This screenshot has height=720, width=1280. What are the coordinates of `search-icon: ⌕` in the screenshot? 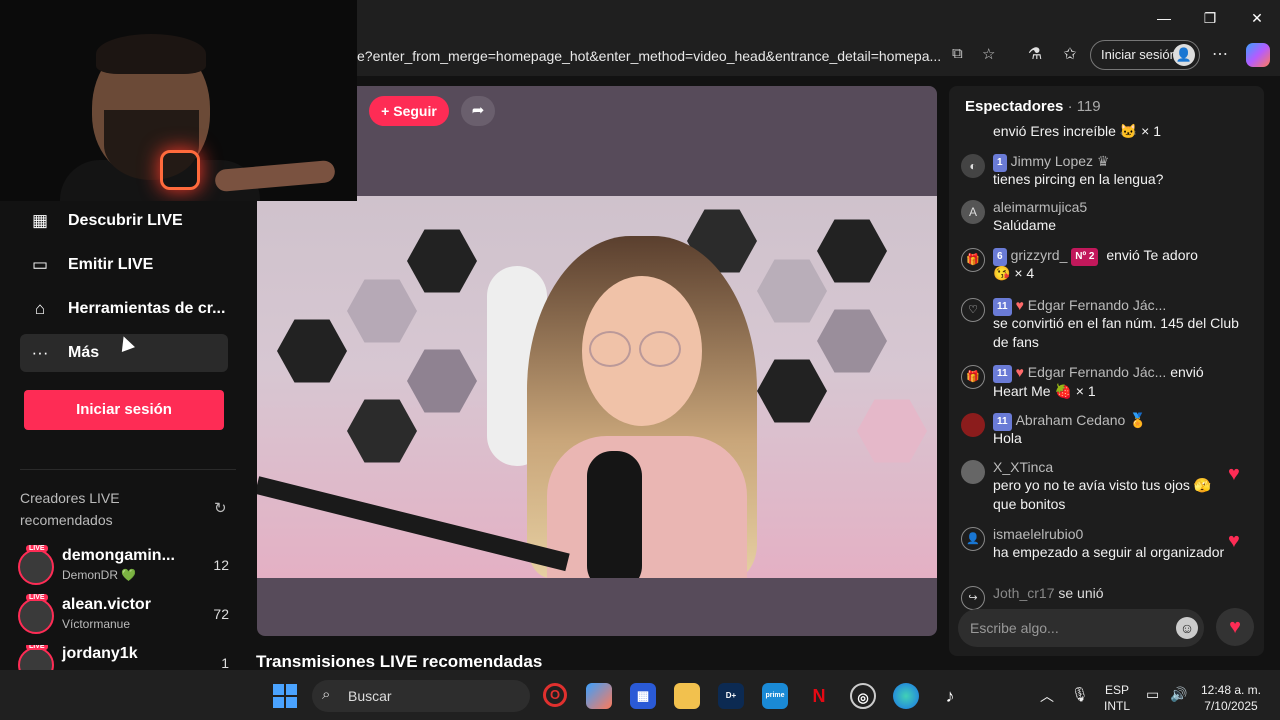 It's located at (326, 694).